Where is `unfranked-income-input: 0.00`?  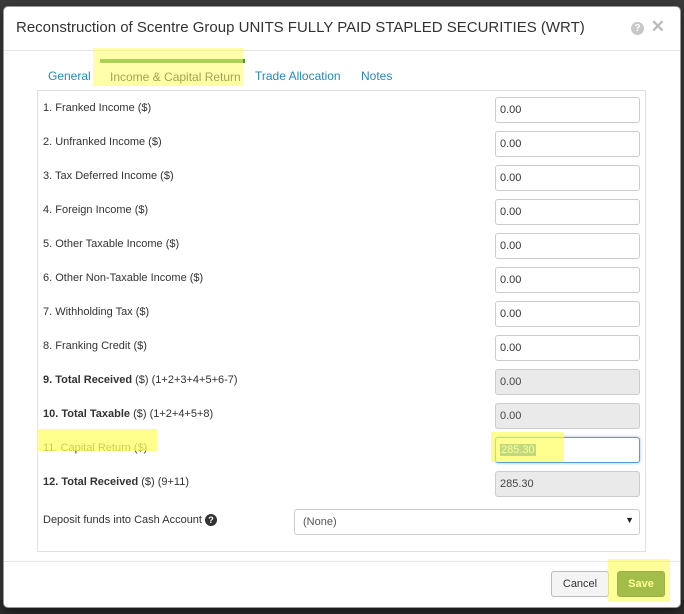 unfranked-income-input: 0.00 is located at coordinates (567, 144).